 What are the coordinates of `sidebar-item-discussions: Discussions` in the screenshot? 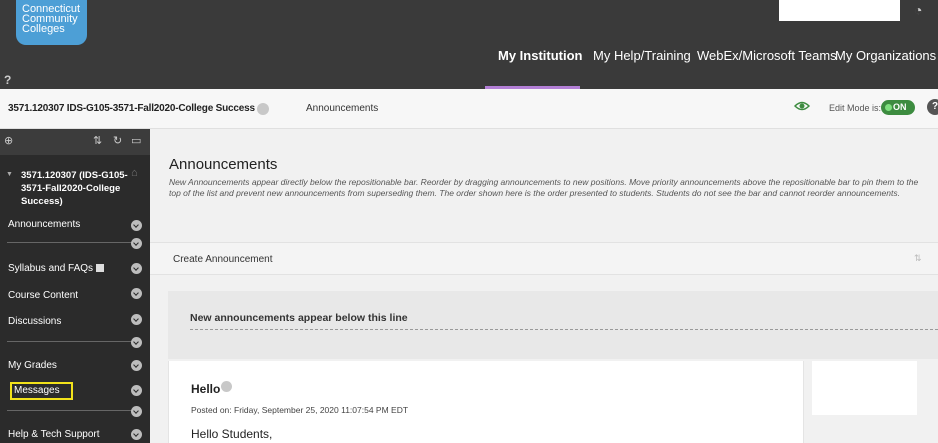 It's located at (34, 321).